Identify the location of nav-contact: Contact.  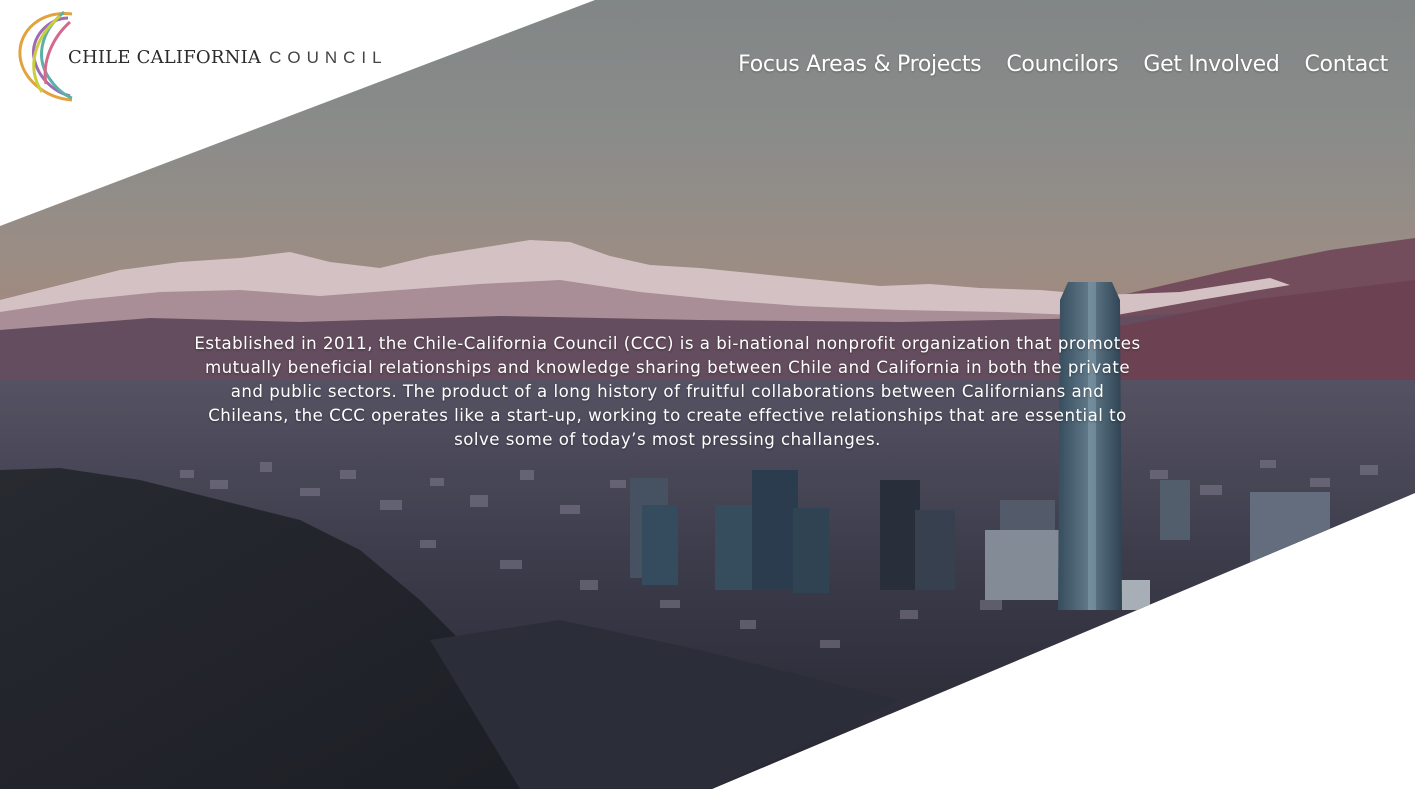
(1347, 64).